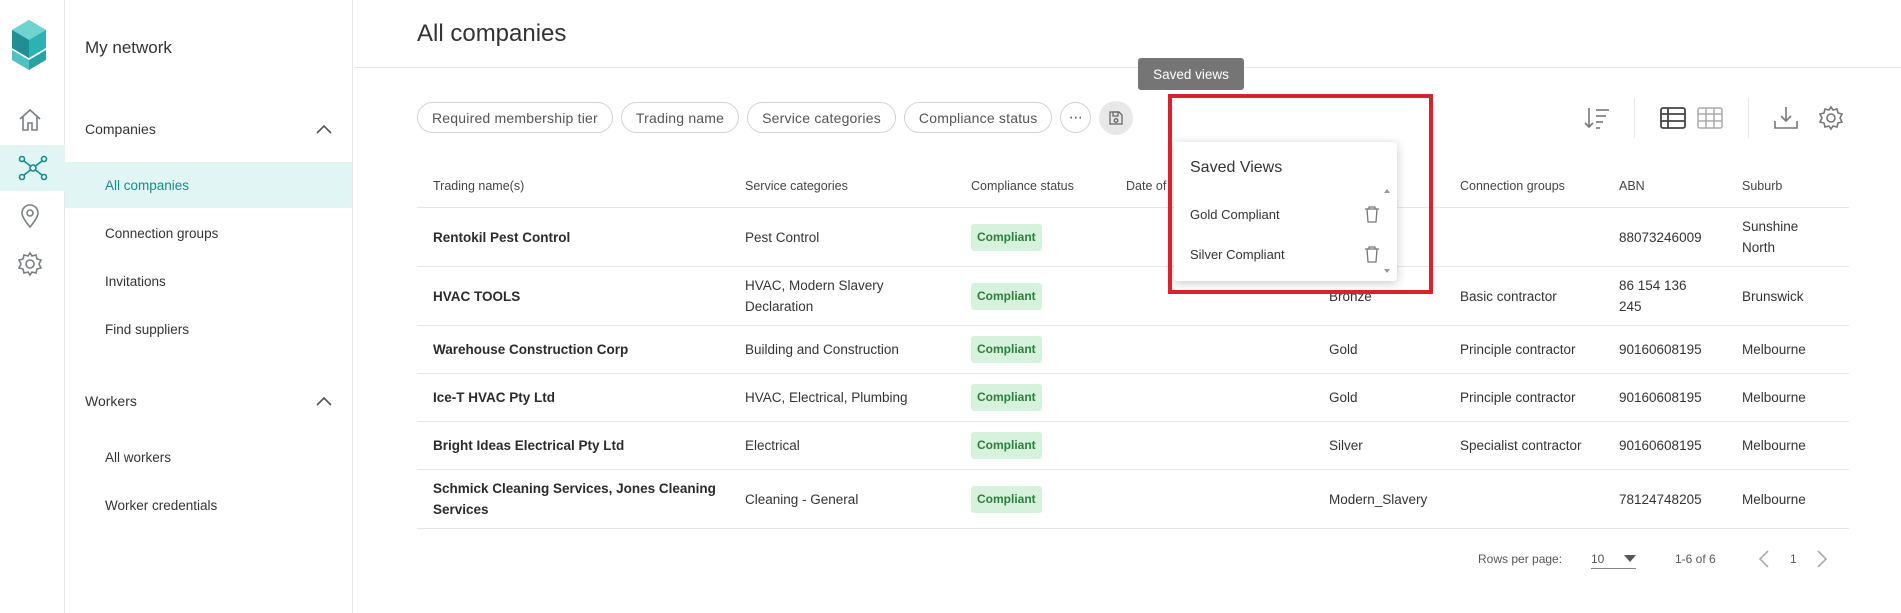 This screenshot has height=613, width=1901. Describe the element at coordinates (680, 117) in the screenshot. I see `filter-chip-trading-name: Trading name` at that location.